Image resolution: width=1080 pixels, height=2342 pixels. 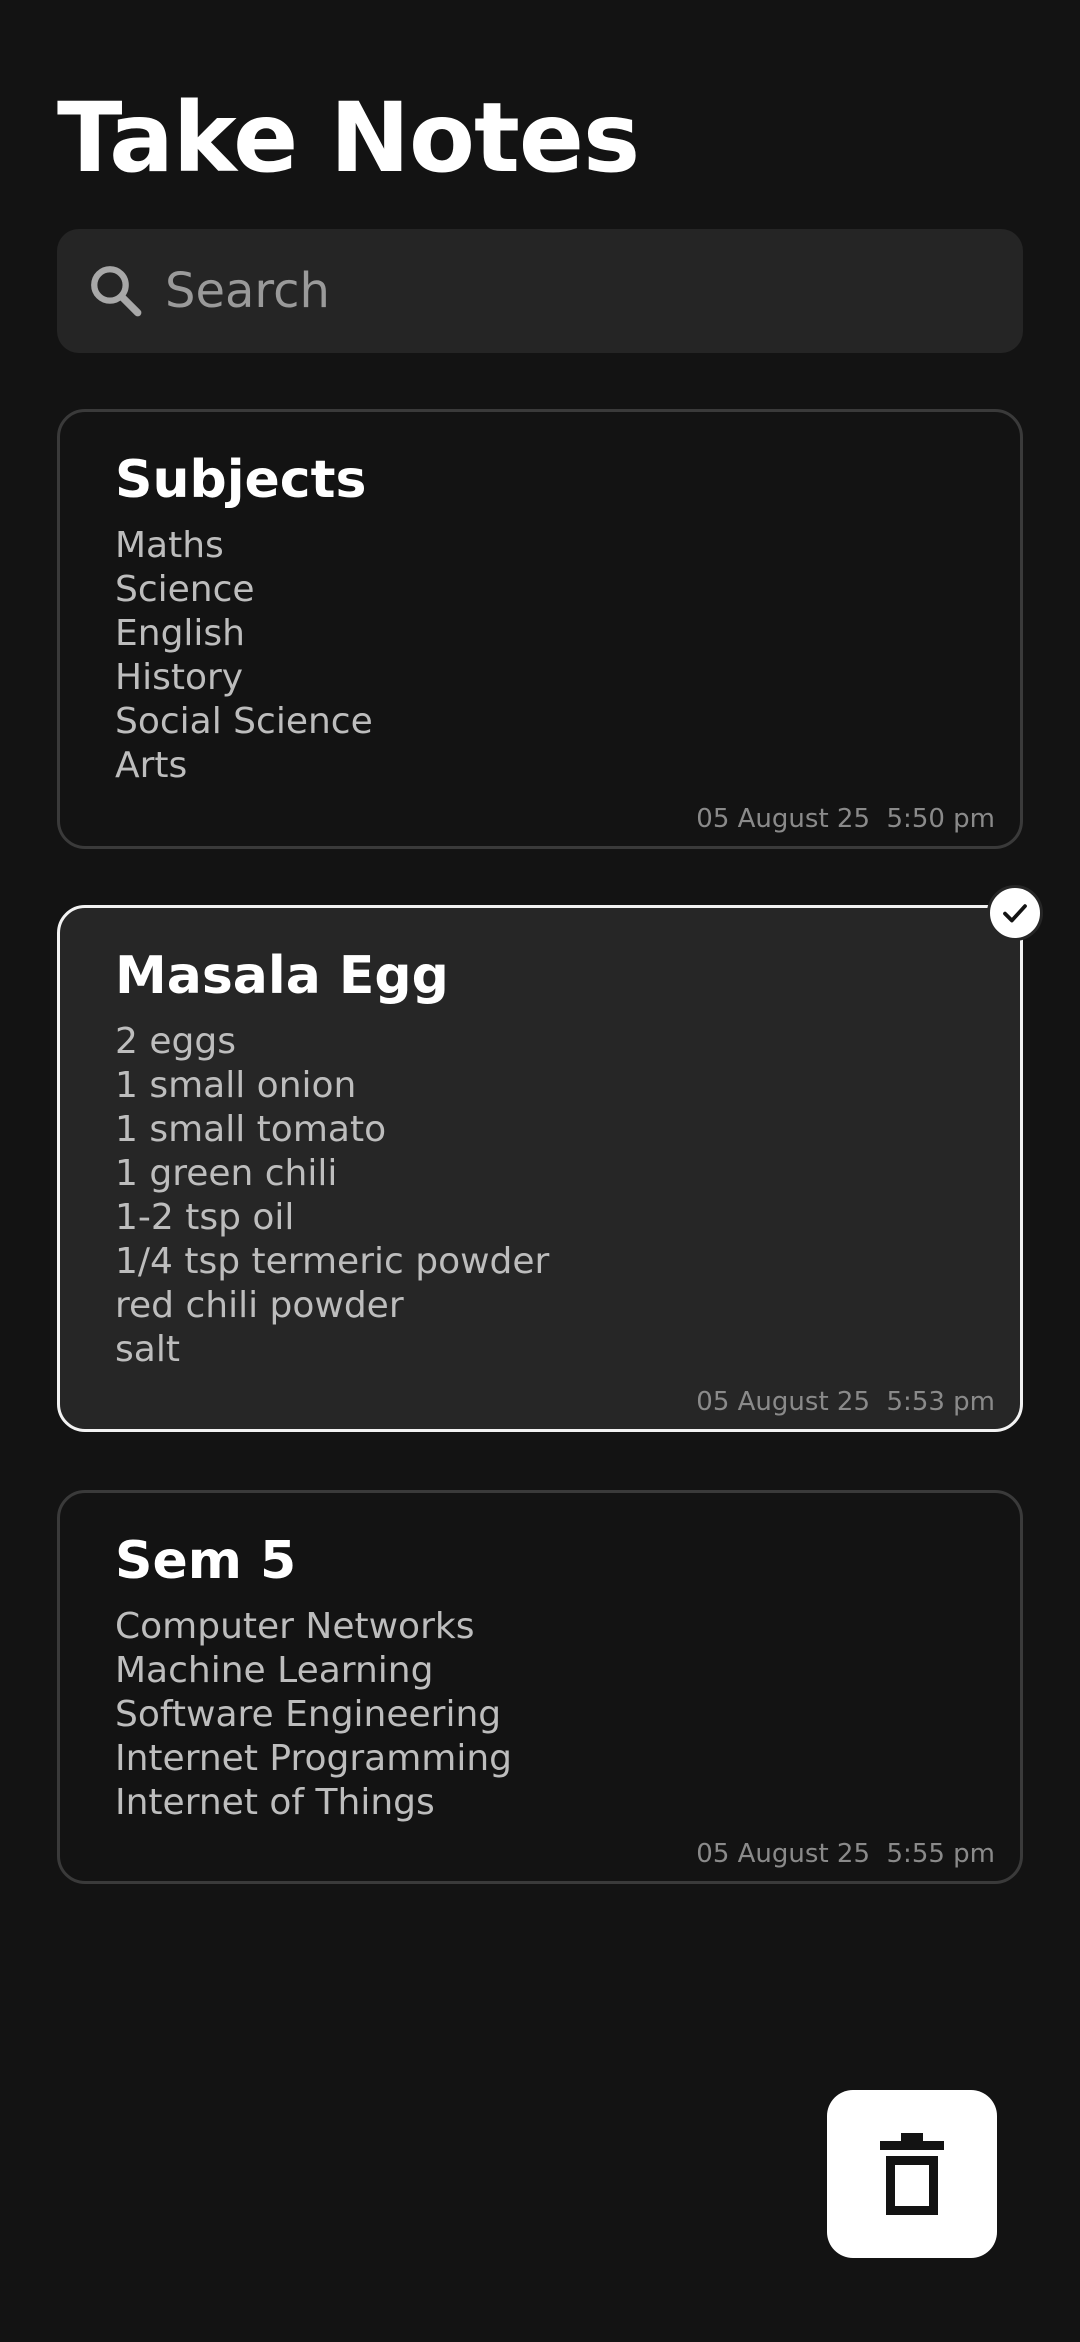 What do you see at coordinates (274, 1670) in the screenshot?
I see `note-line: Machine Learning` at bounding box center [274, 1670].